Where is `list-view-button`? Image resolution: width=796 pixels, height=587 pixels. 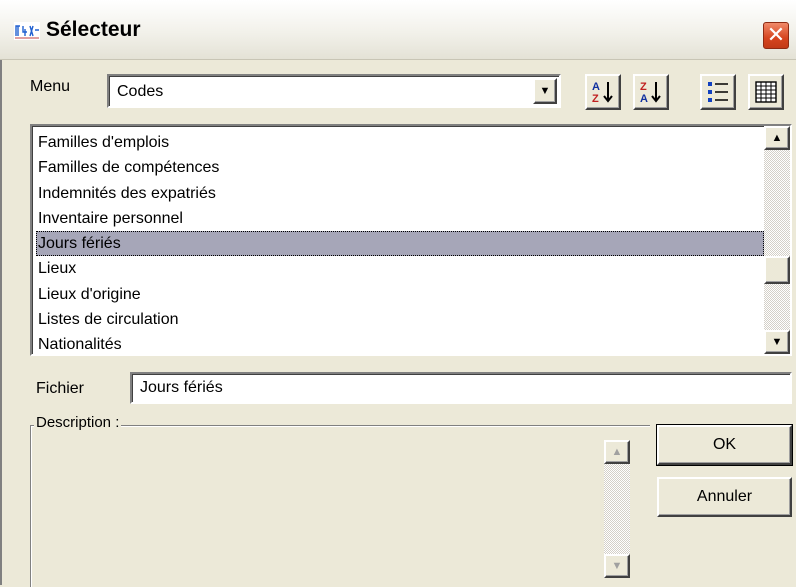 list-view-button is located at coordinates (718, 92).